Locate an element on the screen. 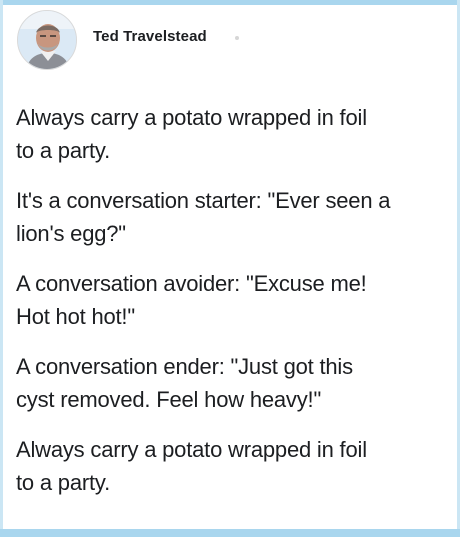  separator-dot is located at coordinates (237, 38).